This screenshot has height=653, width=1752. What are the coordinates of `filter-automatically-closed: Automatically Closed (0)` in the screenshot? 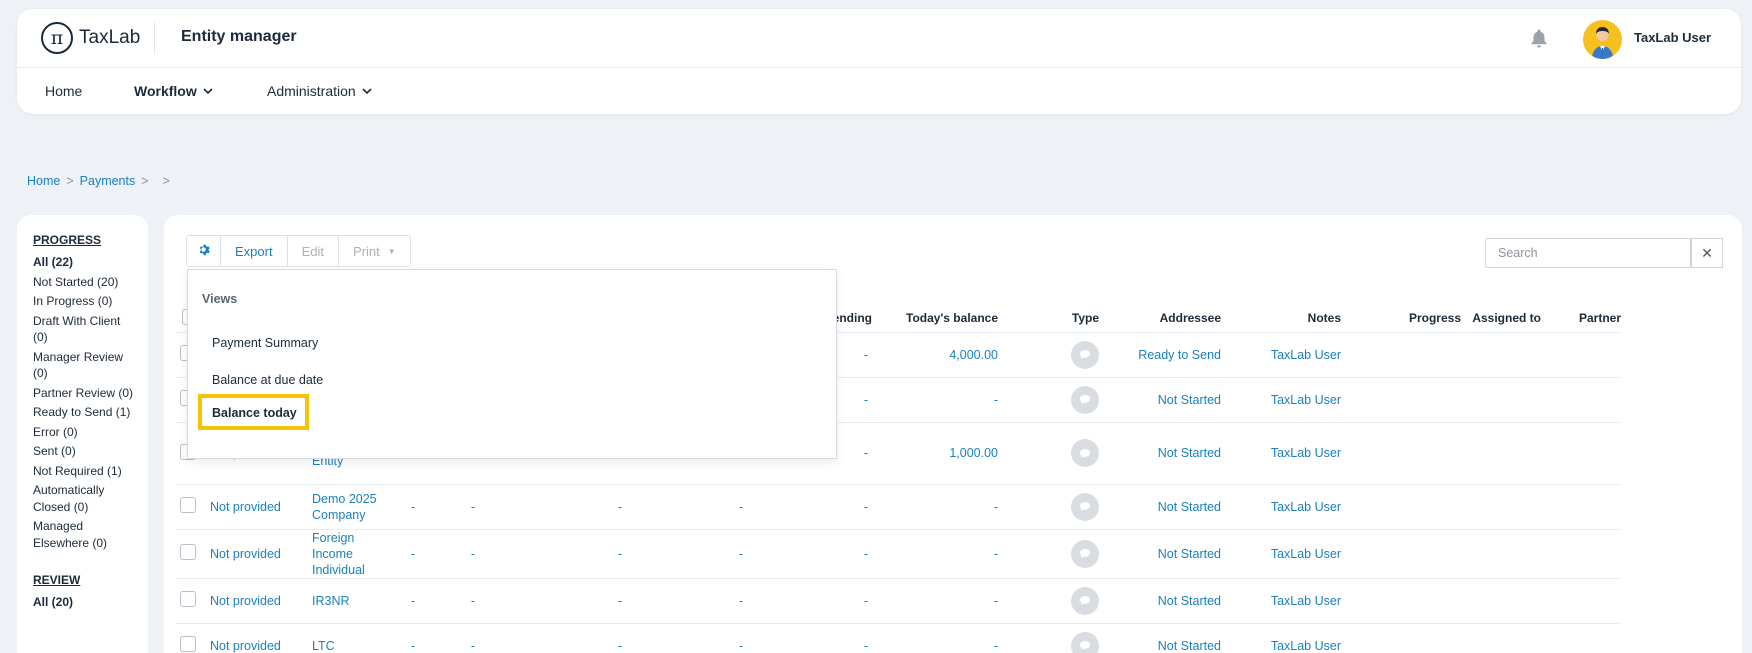 It's located at (85, 498).